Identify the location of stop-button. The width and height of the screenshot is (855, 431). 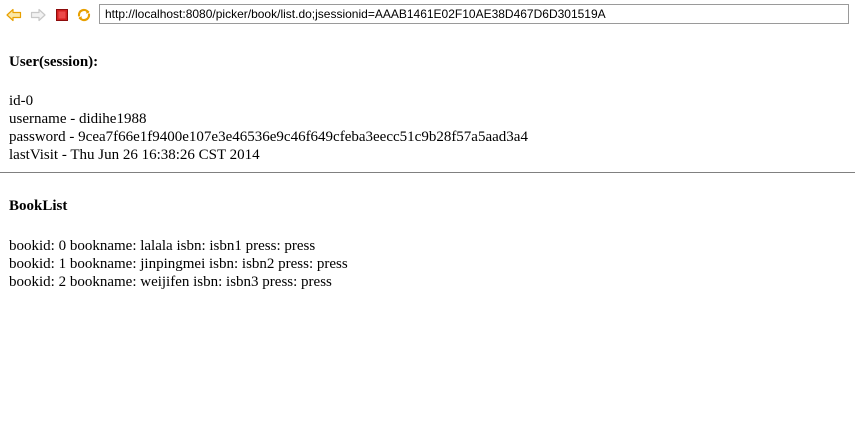
(62, 15).